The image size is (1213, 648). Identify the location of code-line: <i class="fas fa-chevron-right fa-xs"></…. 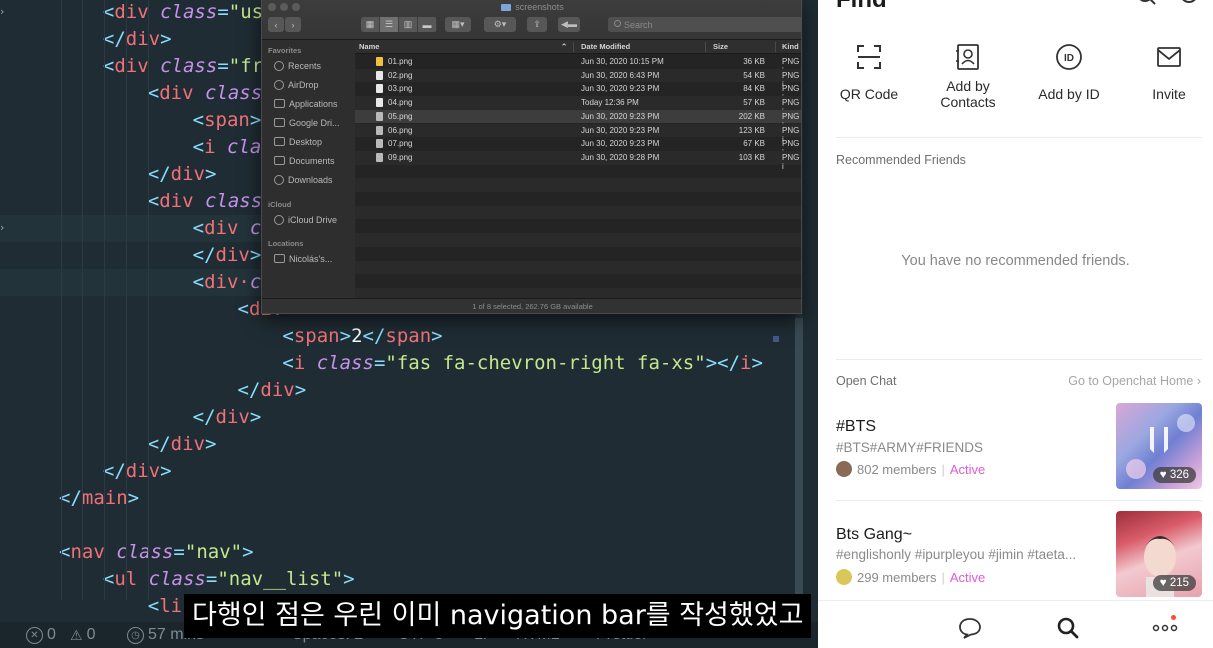
(465, 363).